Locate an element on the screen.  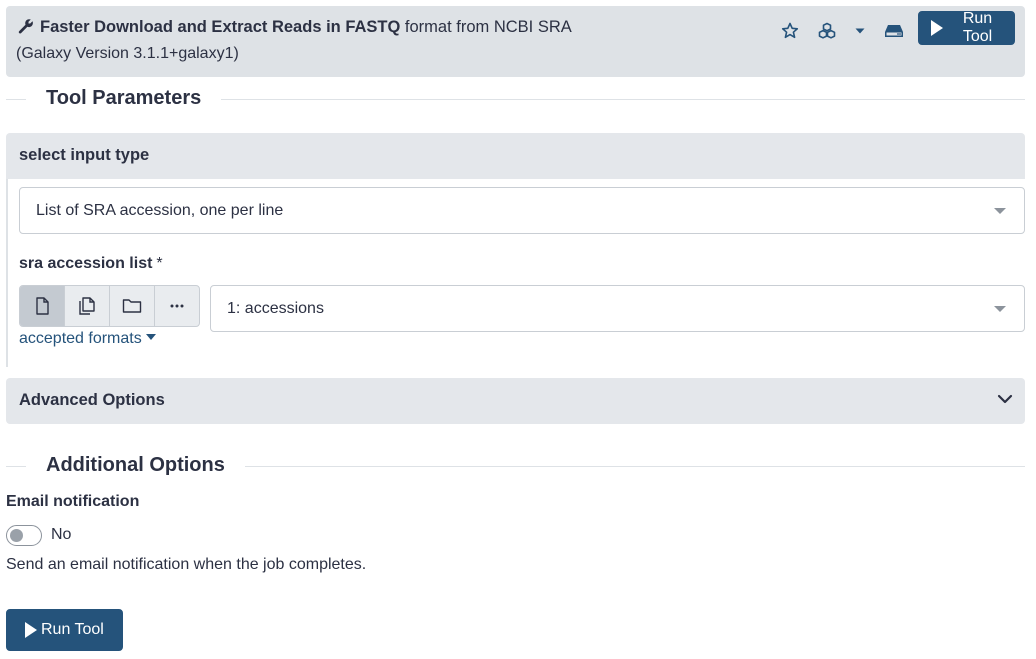
ellipsis-icon is located at coordinates (177, 306).